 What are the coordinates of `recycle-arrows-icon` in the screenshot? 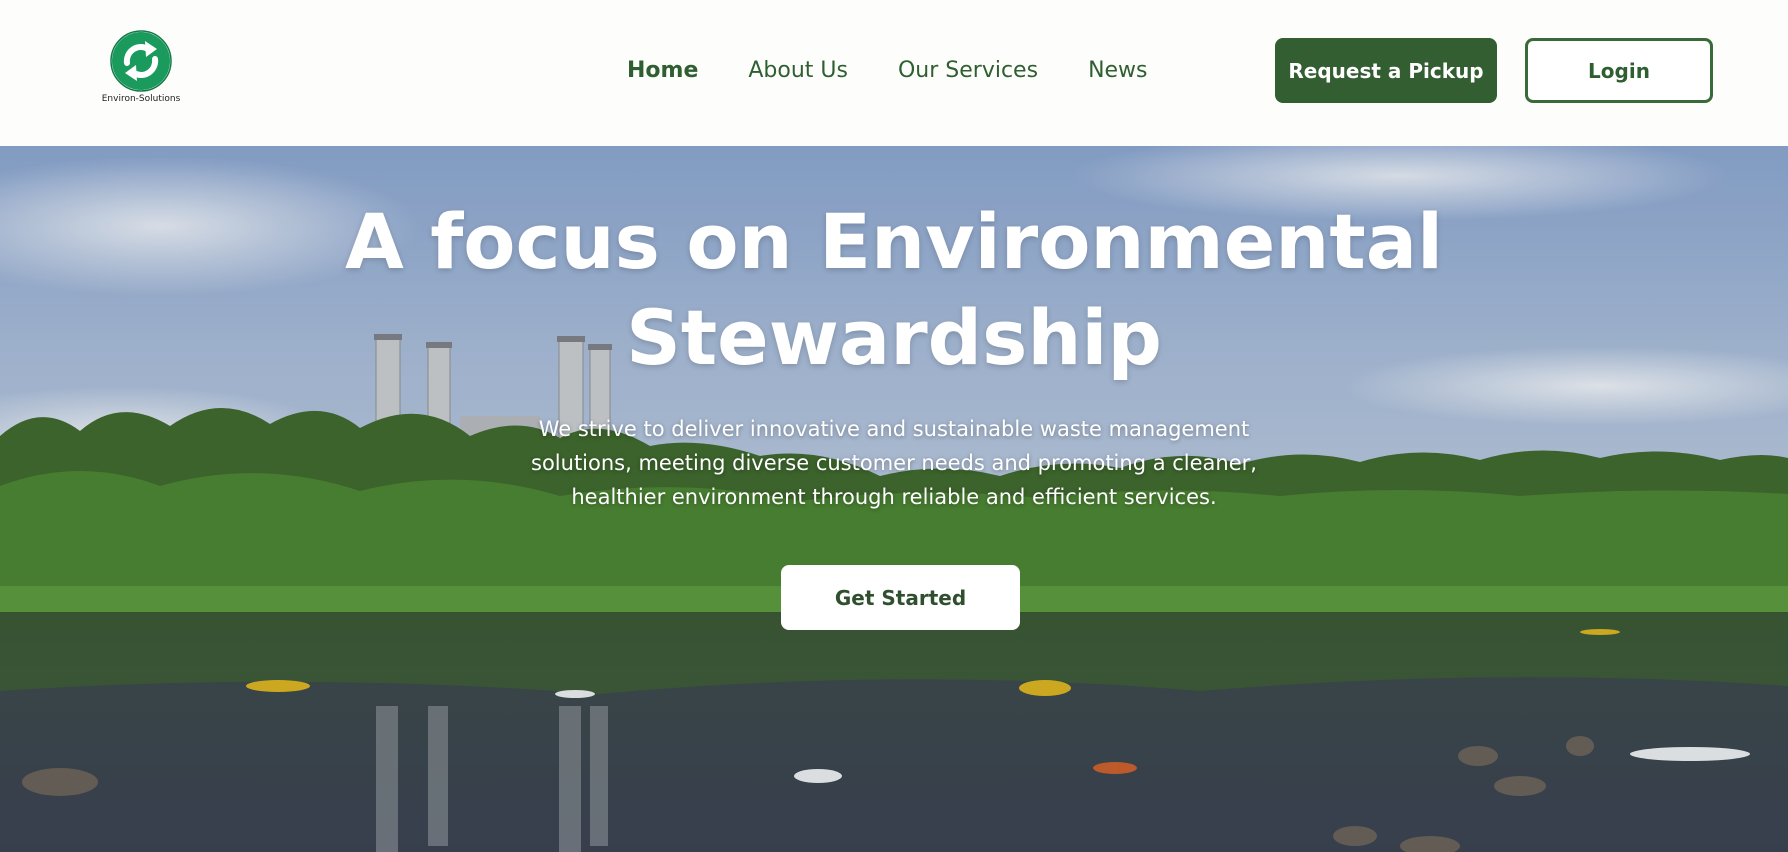 It's located at (141, 61).